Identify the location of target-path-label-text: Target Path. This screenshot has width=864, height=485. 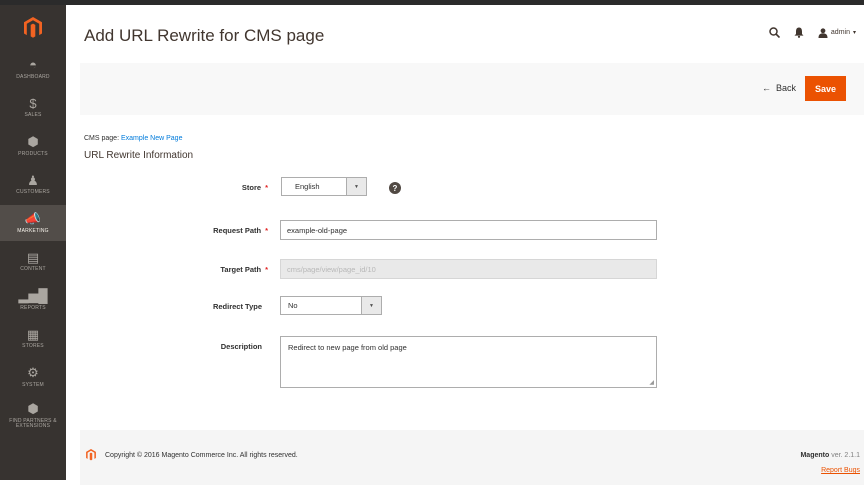
(241, 269).